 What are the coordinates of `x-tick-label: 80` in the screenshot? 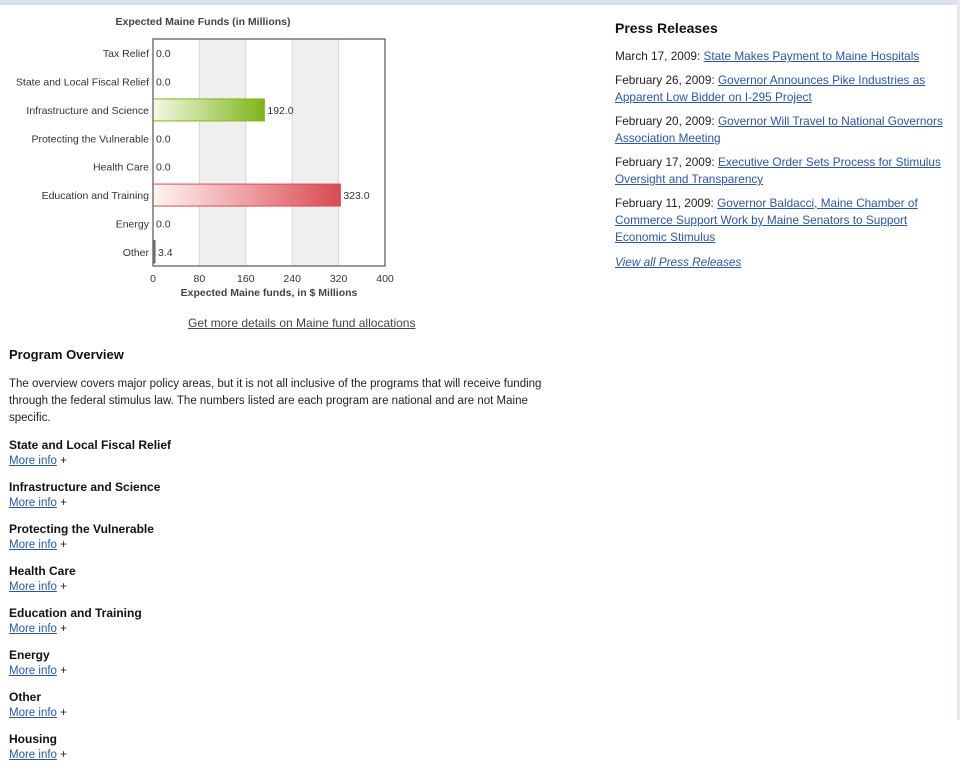 It's located at (200, 279).